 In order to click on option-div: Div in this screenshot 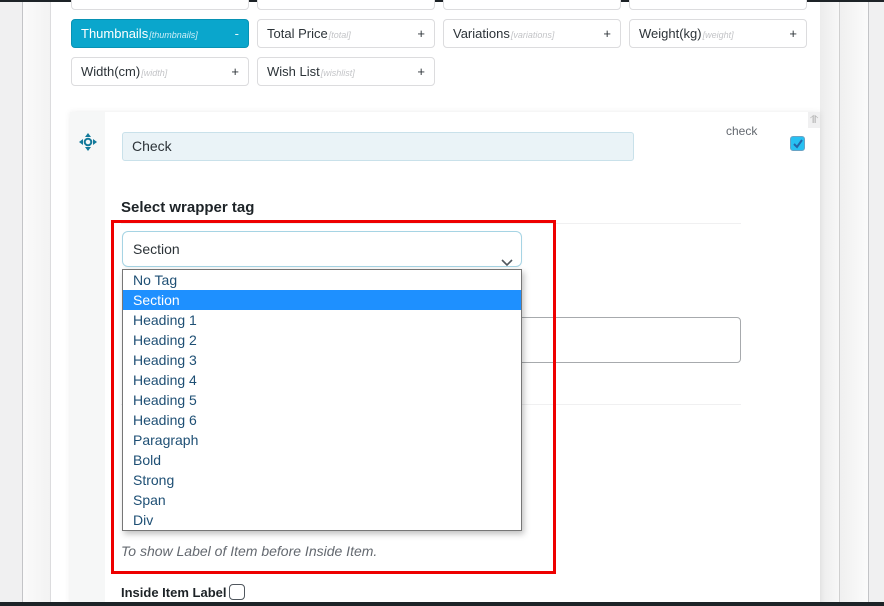, I will do `click(322, 520)`.